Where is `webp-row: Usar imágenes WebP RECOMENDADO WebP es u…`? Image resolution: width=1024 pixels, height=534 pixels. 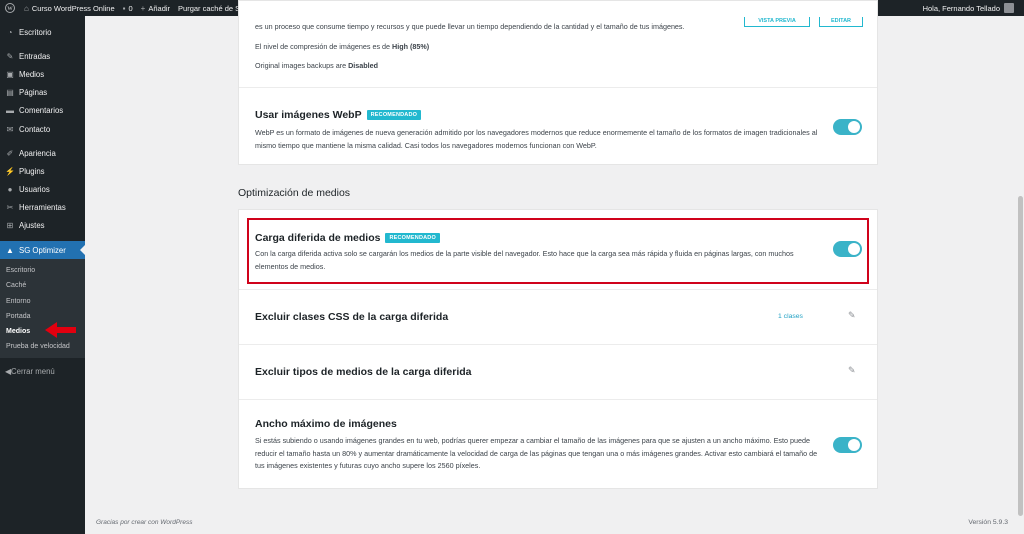
webp-row: Usar imágenes WebP RECOMENDADO WebP es u… is located at coordinates (558, 126).